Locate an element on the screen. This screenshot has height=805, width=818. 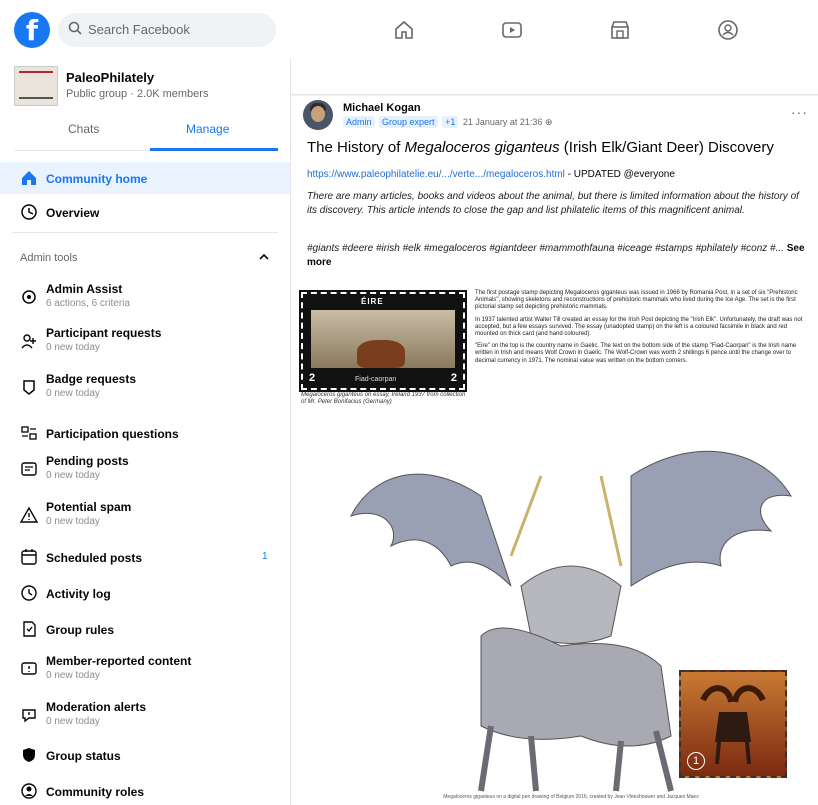
sidebar-item-participation-questions: Participation questions is located at coordinates (145, 433).